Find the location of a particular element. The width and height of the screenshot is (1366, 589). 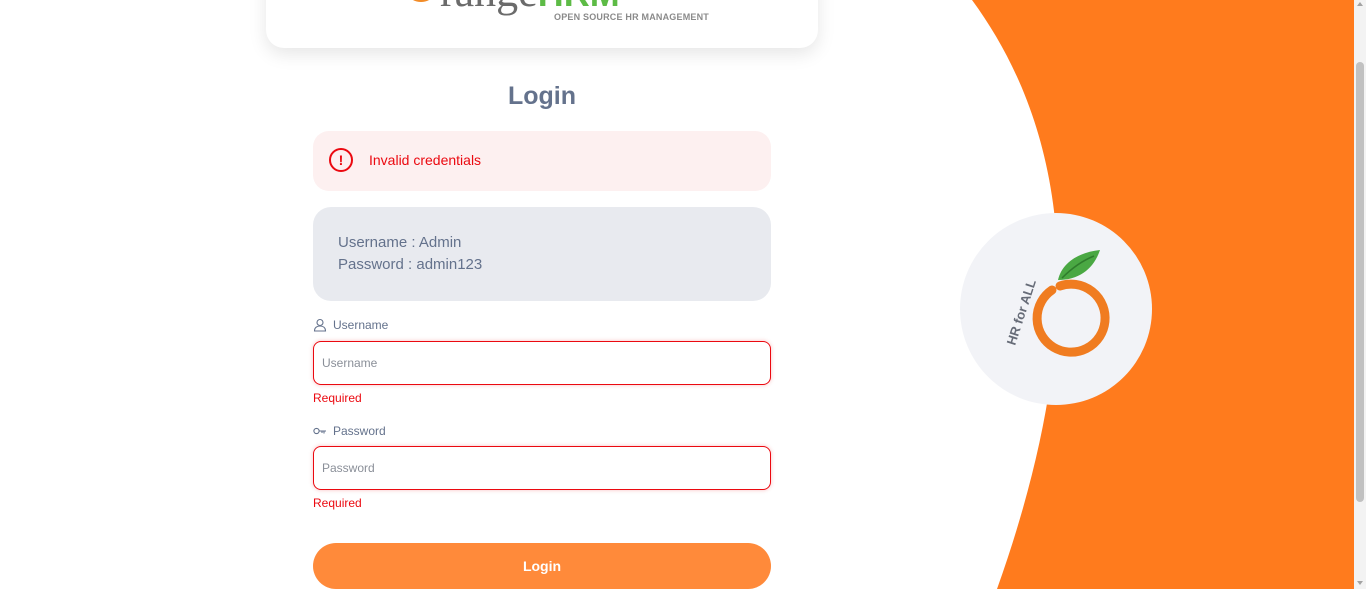

key-icon is located at coordinates (319, 431).